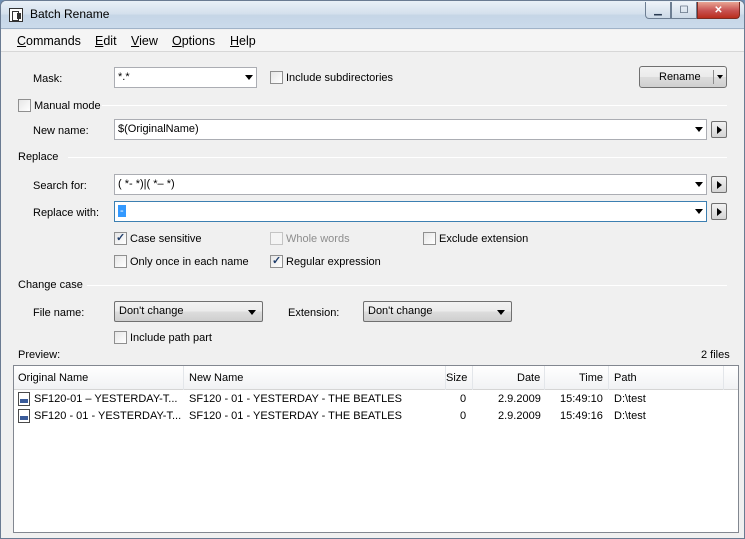 The height and width of the screenshot is (539, 745). Describe the element at coordinates (715, 355) in the screenshot. I see `preview-file-count: 2 files` at that location.